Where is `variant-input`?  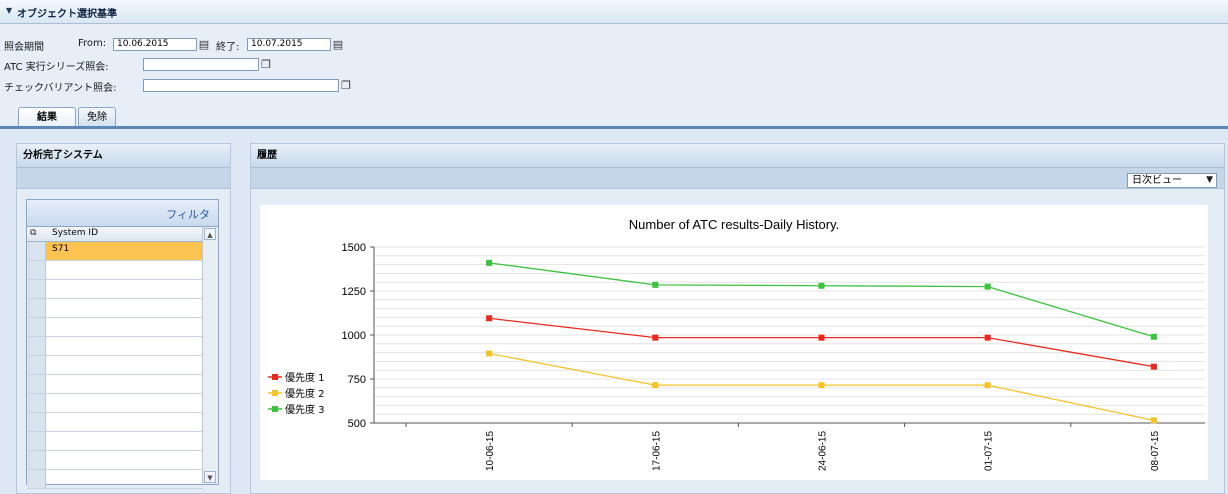
variant-input is located at coordinates (241, 85).